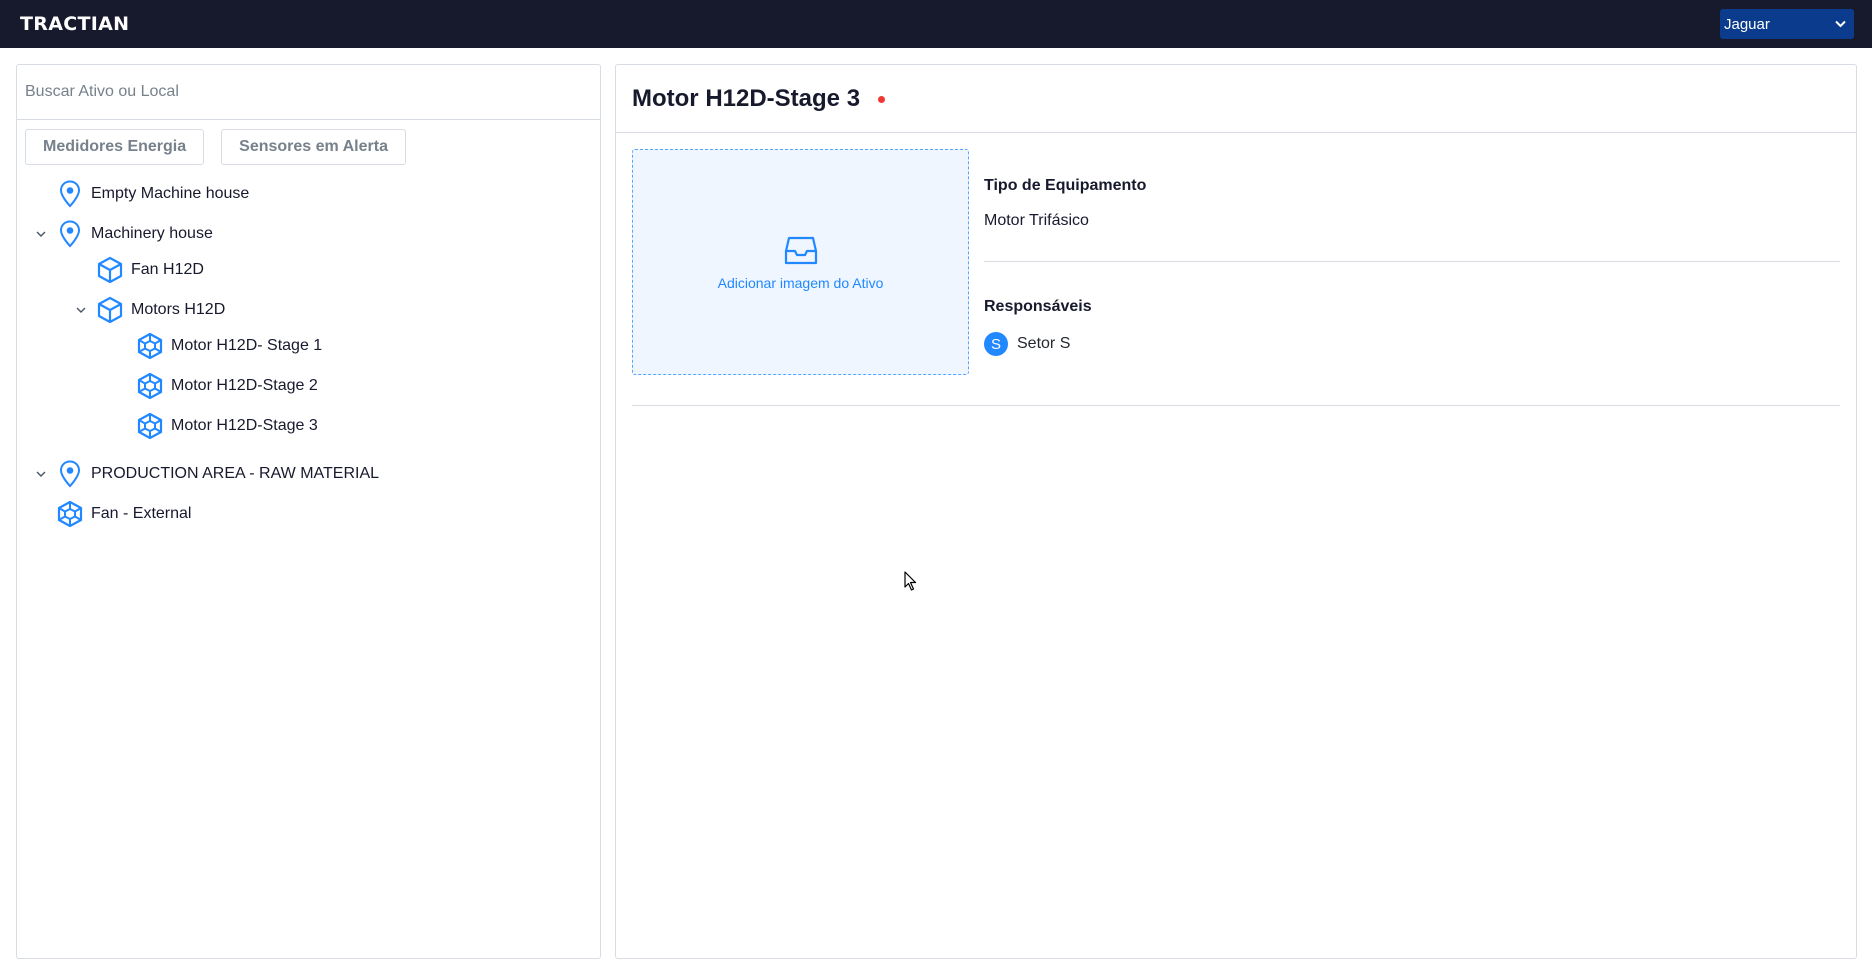 The image size is (1872, 974). What do you see at coordinates (141, 513) in the screenshot?
I see `tree-item-label: Fan - External` at bounding box center [141, 513].